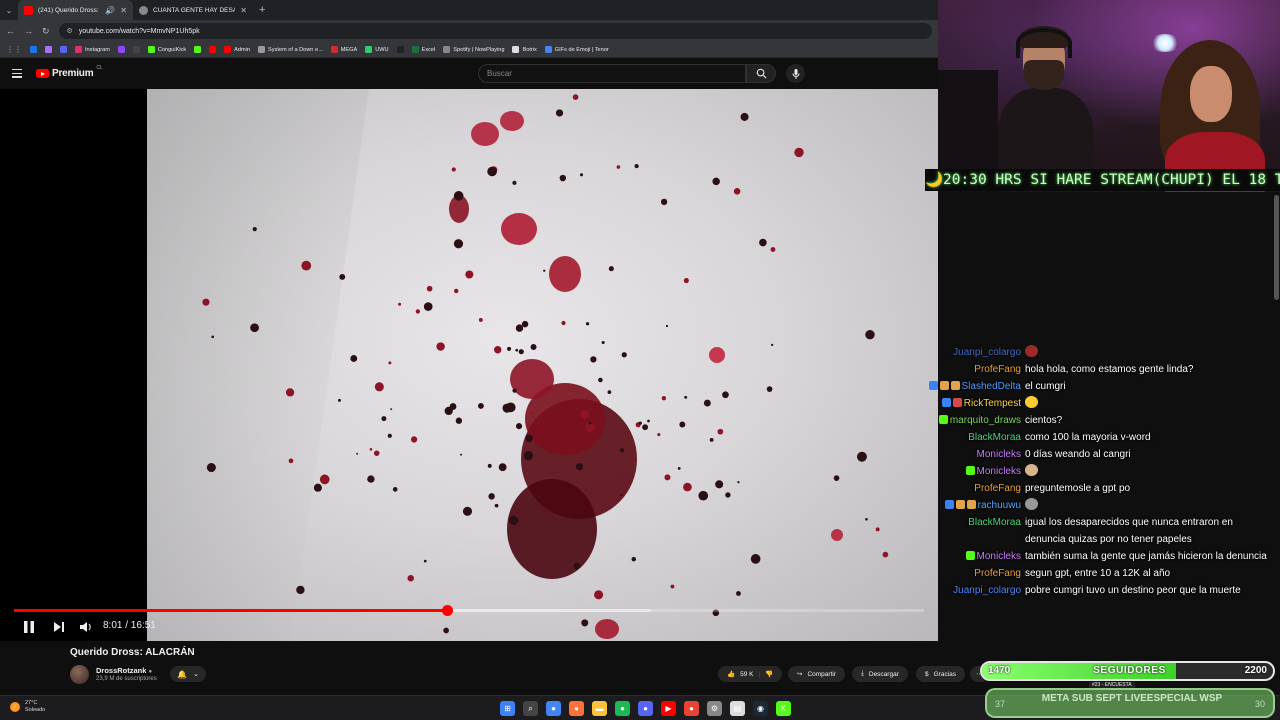 This screenshot has width=1280, height=720. I want to click on bookmark-item: Spotify | NowPlaying, so click(473, 49).